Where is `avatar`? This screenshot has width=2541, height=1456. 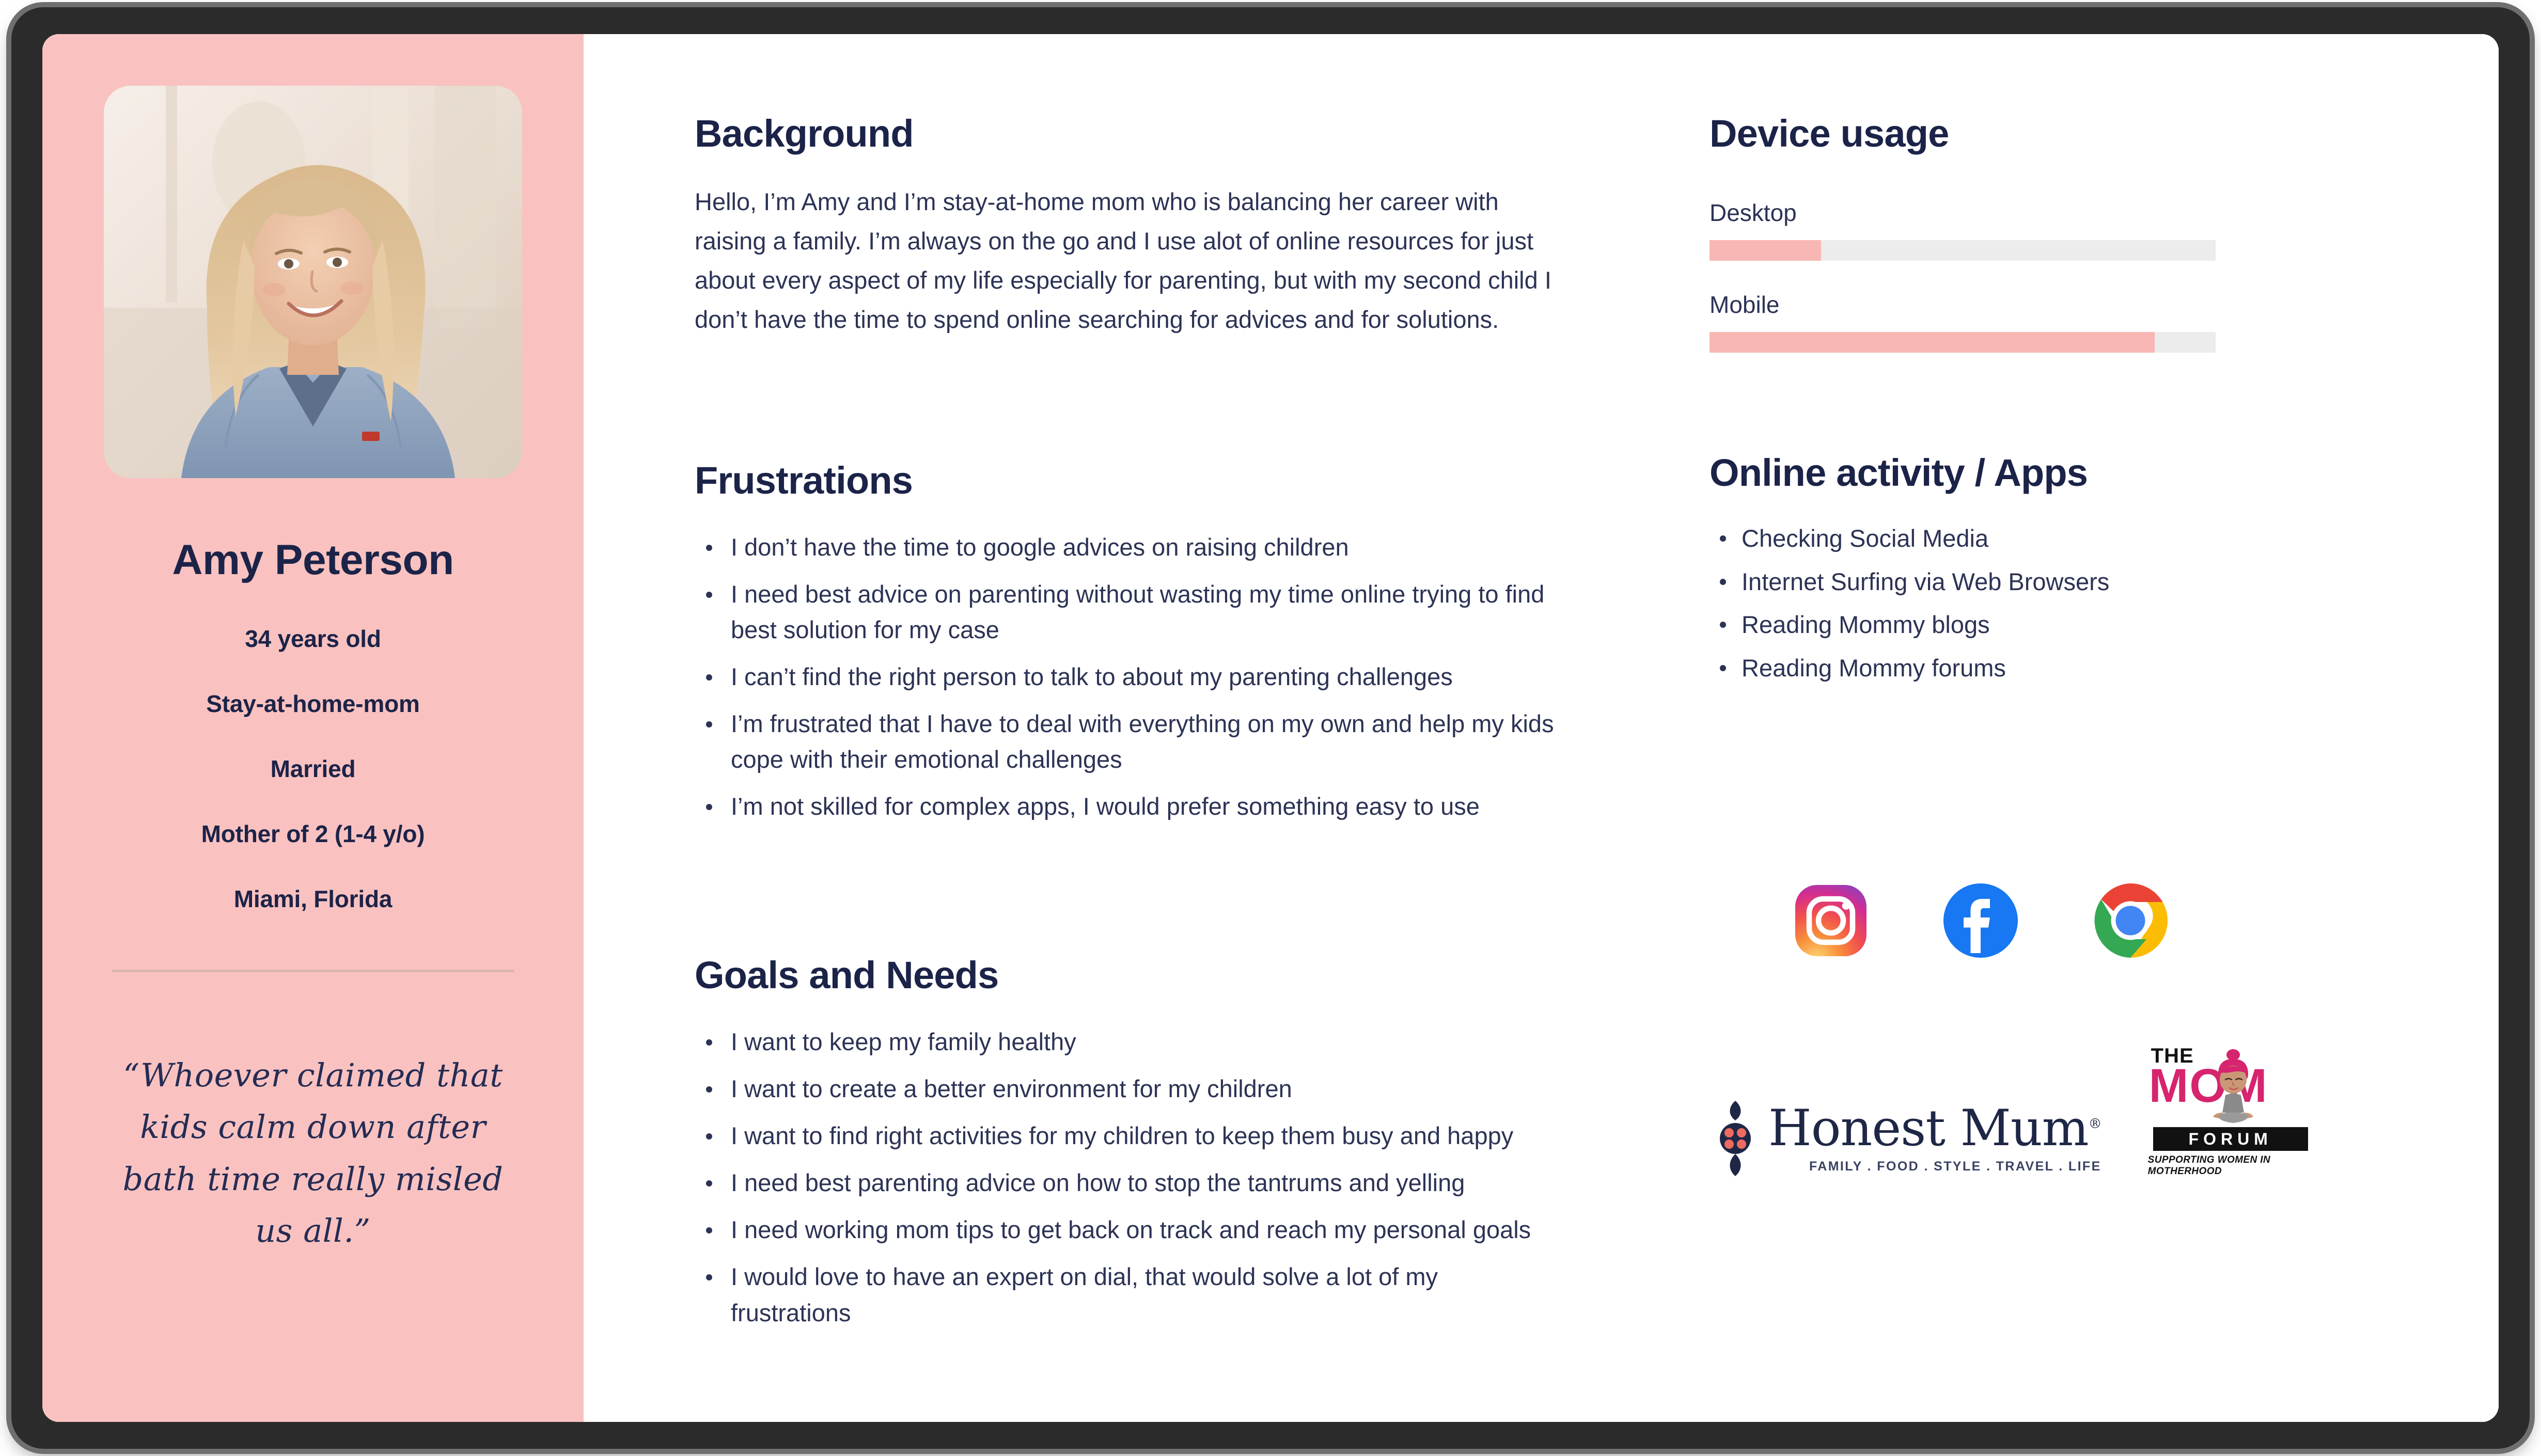
avatar is located at coordinates (313, 282).